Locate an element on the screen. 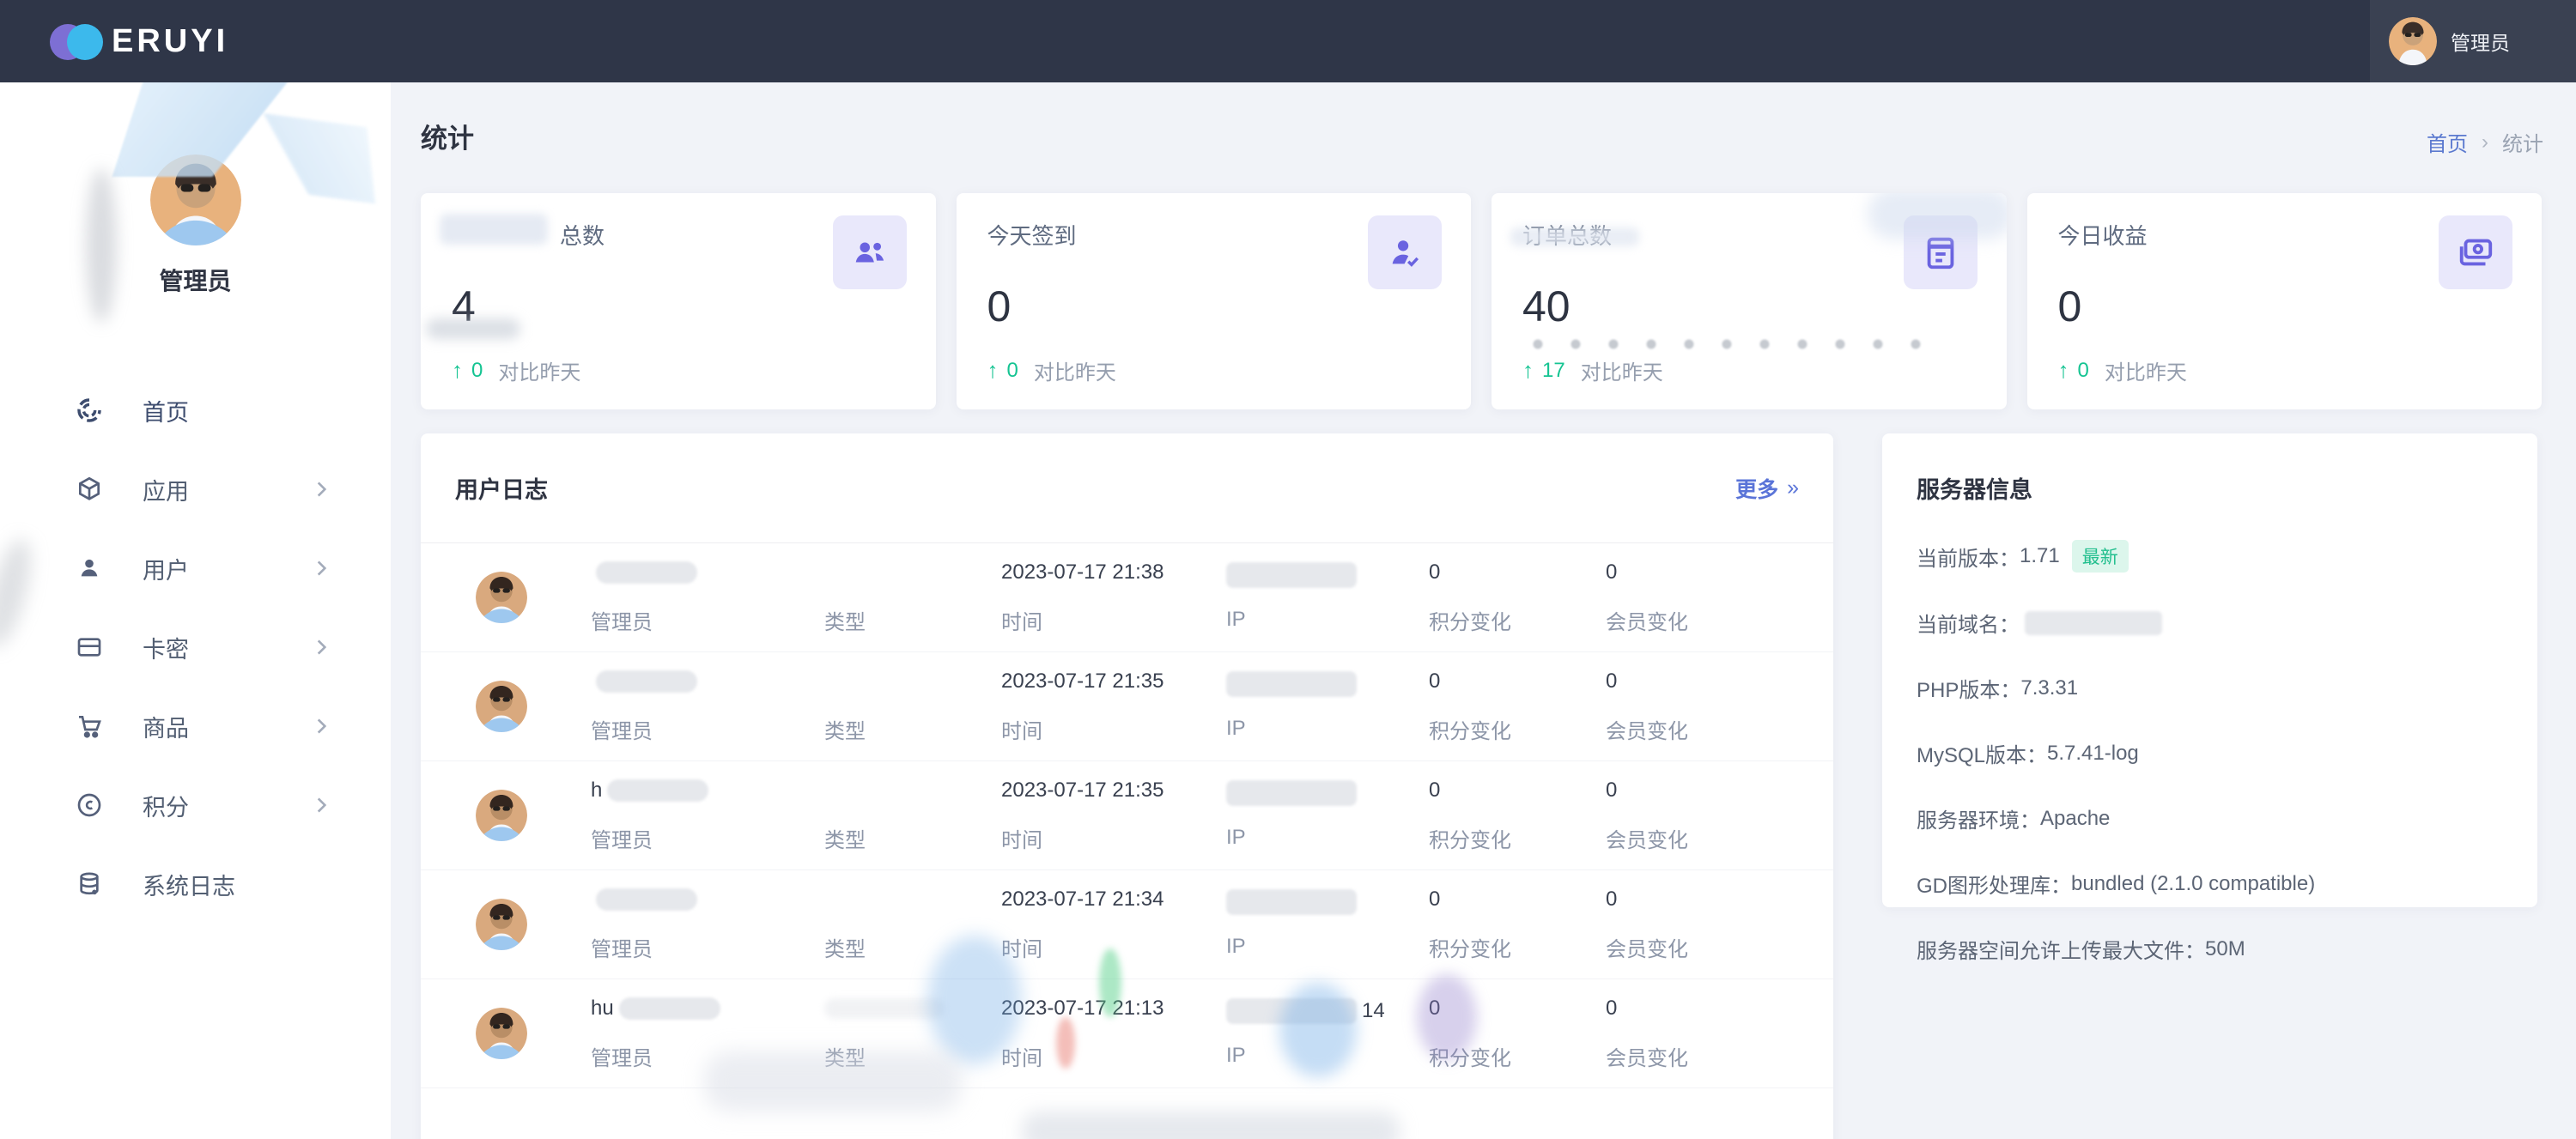  user-check-icon is located at coordinates (1405, 252).